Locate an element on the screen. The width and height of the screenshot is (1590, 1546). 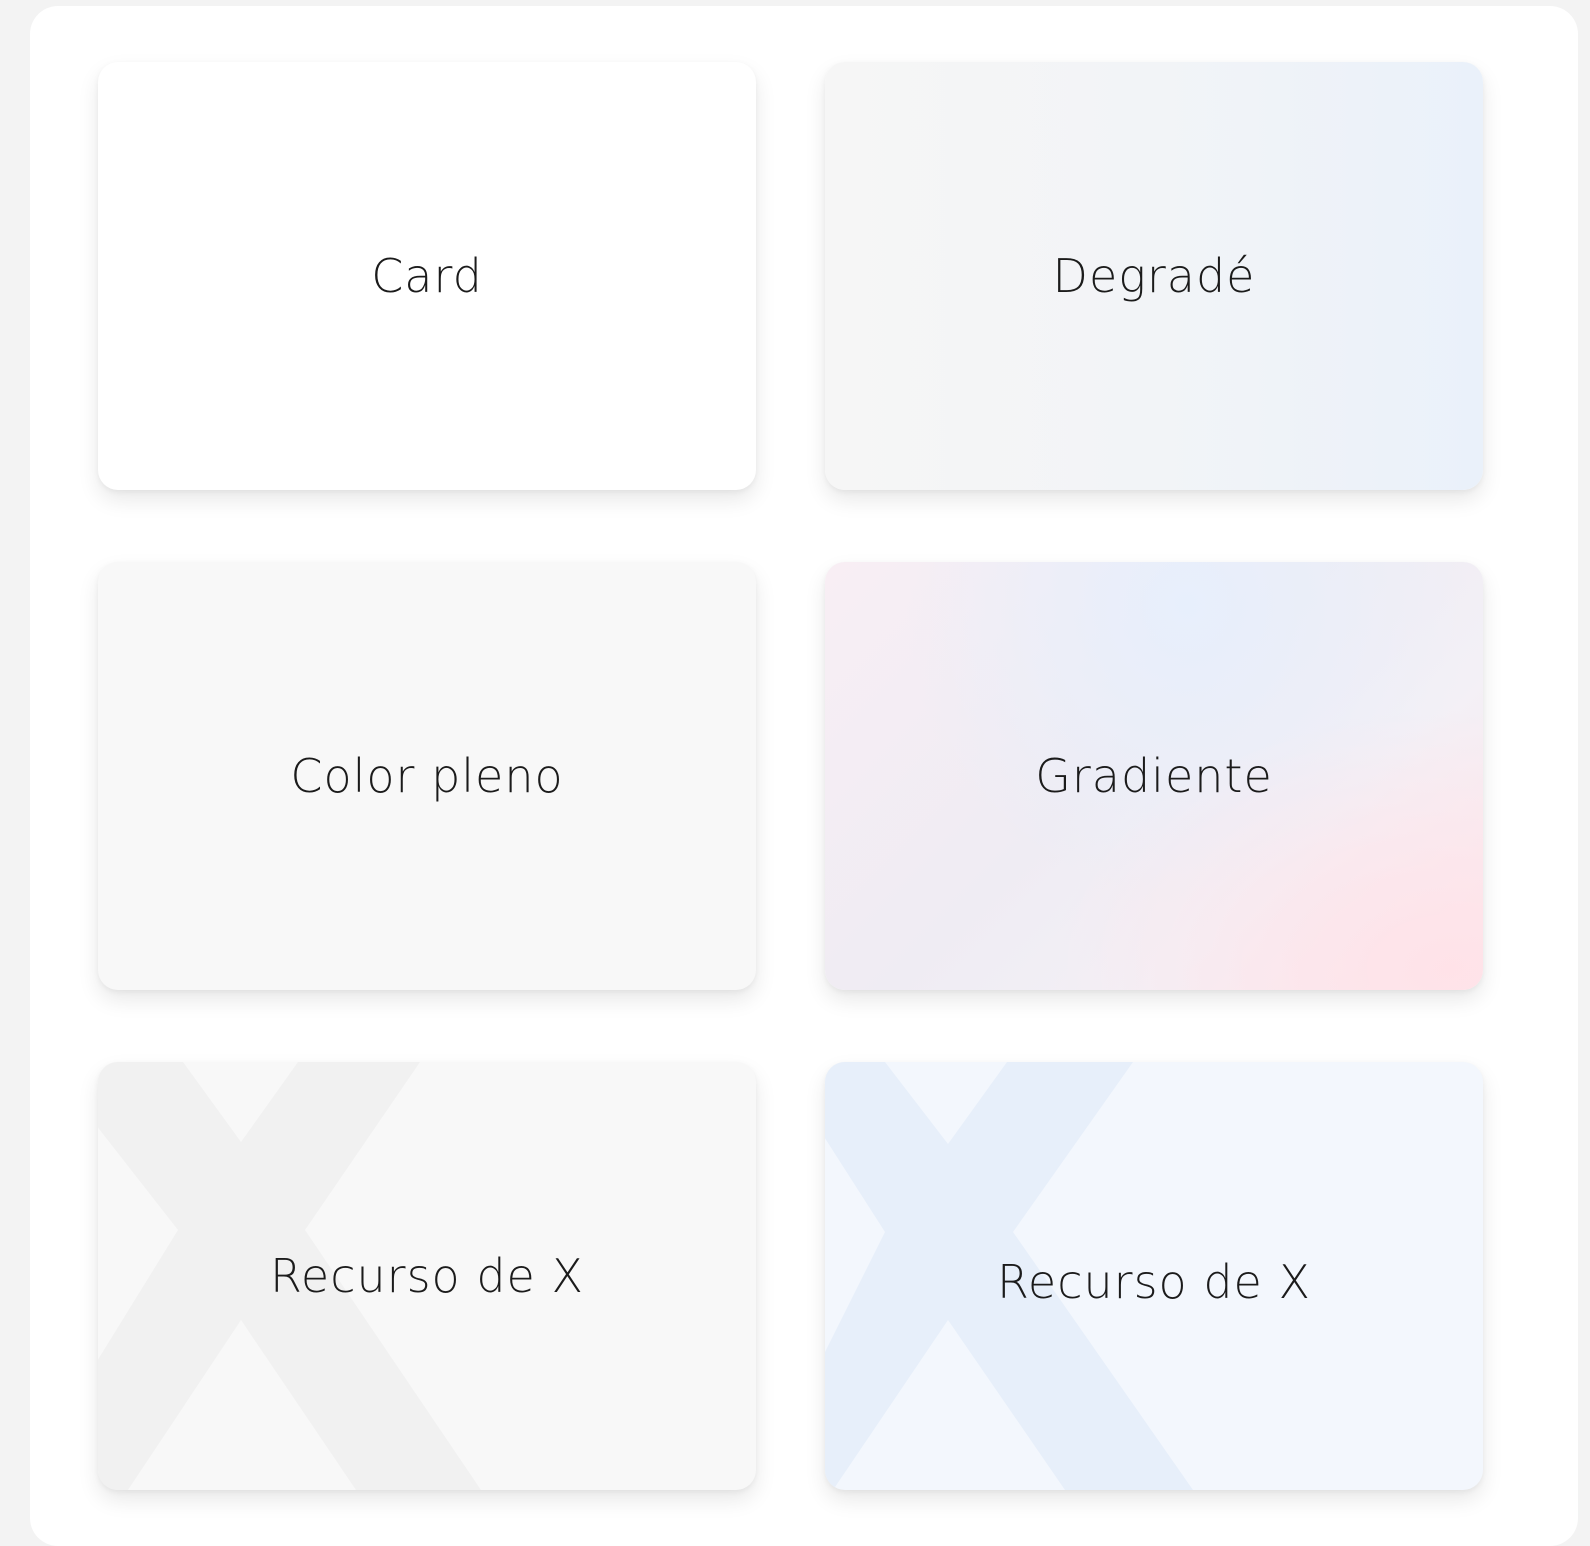
card-solid-color: Color pleno is located at coordinates (427, 776).